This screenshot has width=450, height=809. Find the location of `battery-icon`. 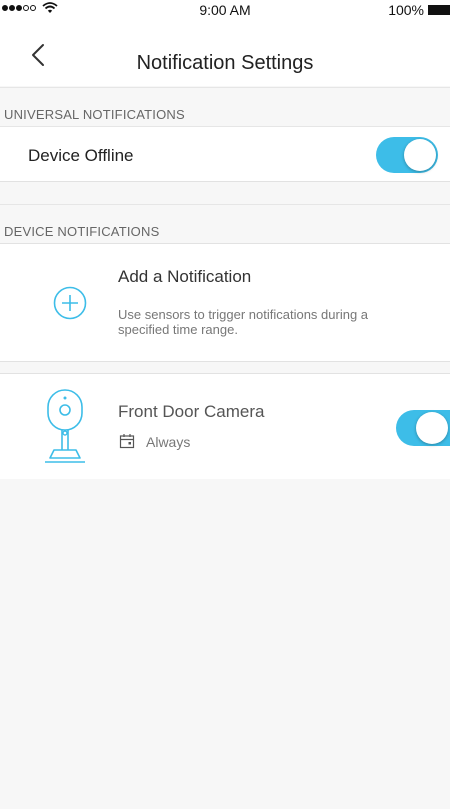

battery-icon is located at coordinates (439, 10).